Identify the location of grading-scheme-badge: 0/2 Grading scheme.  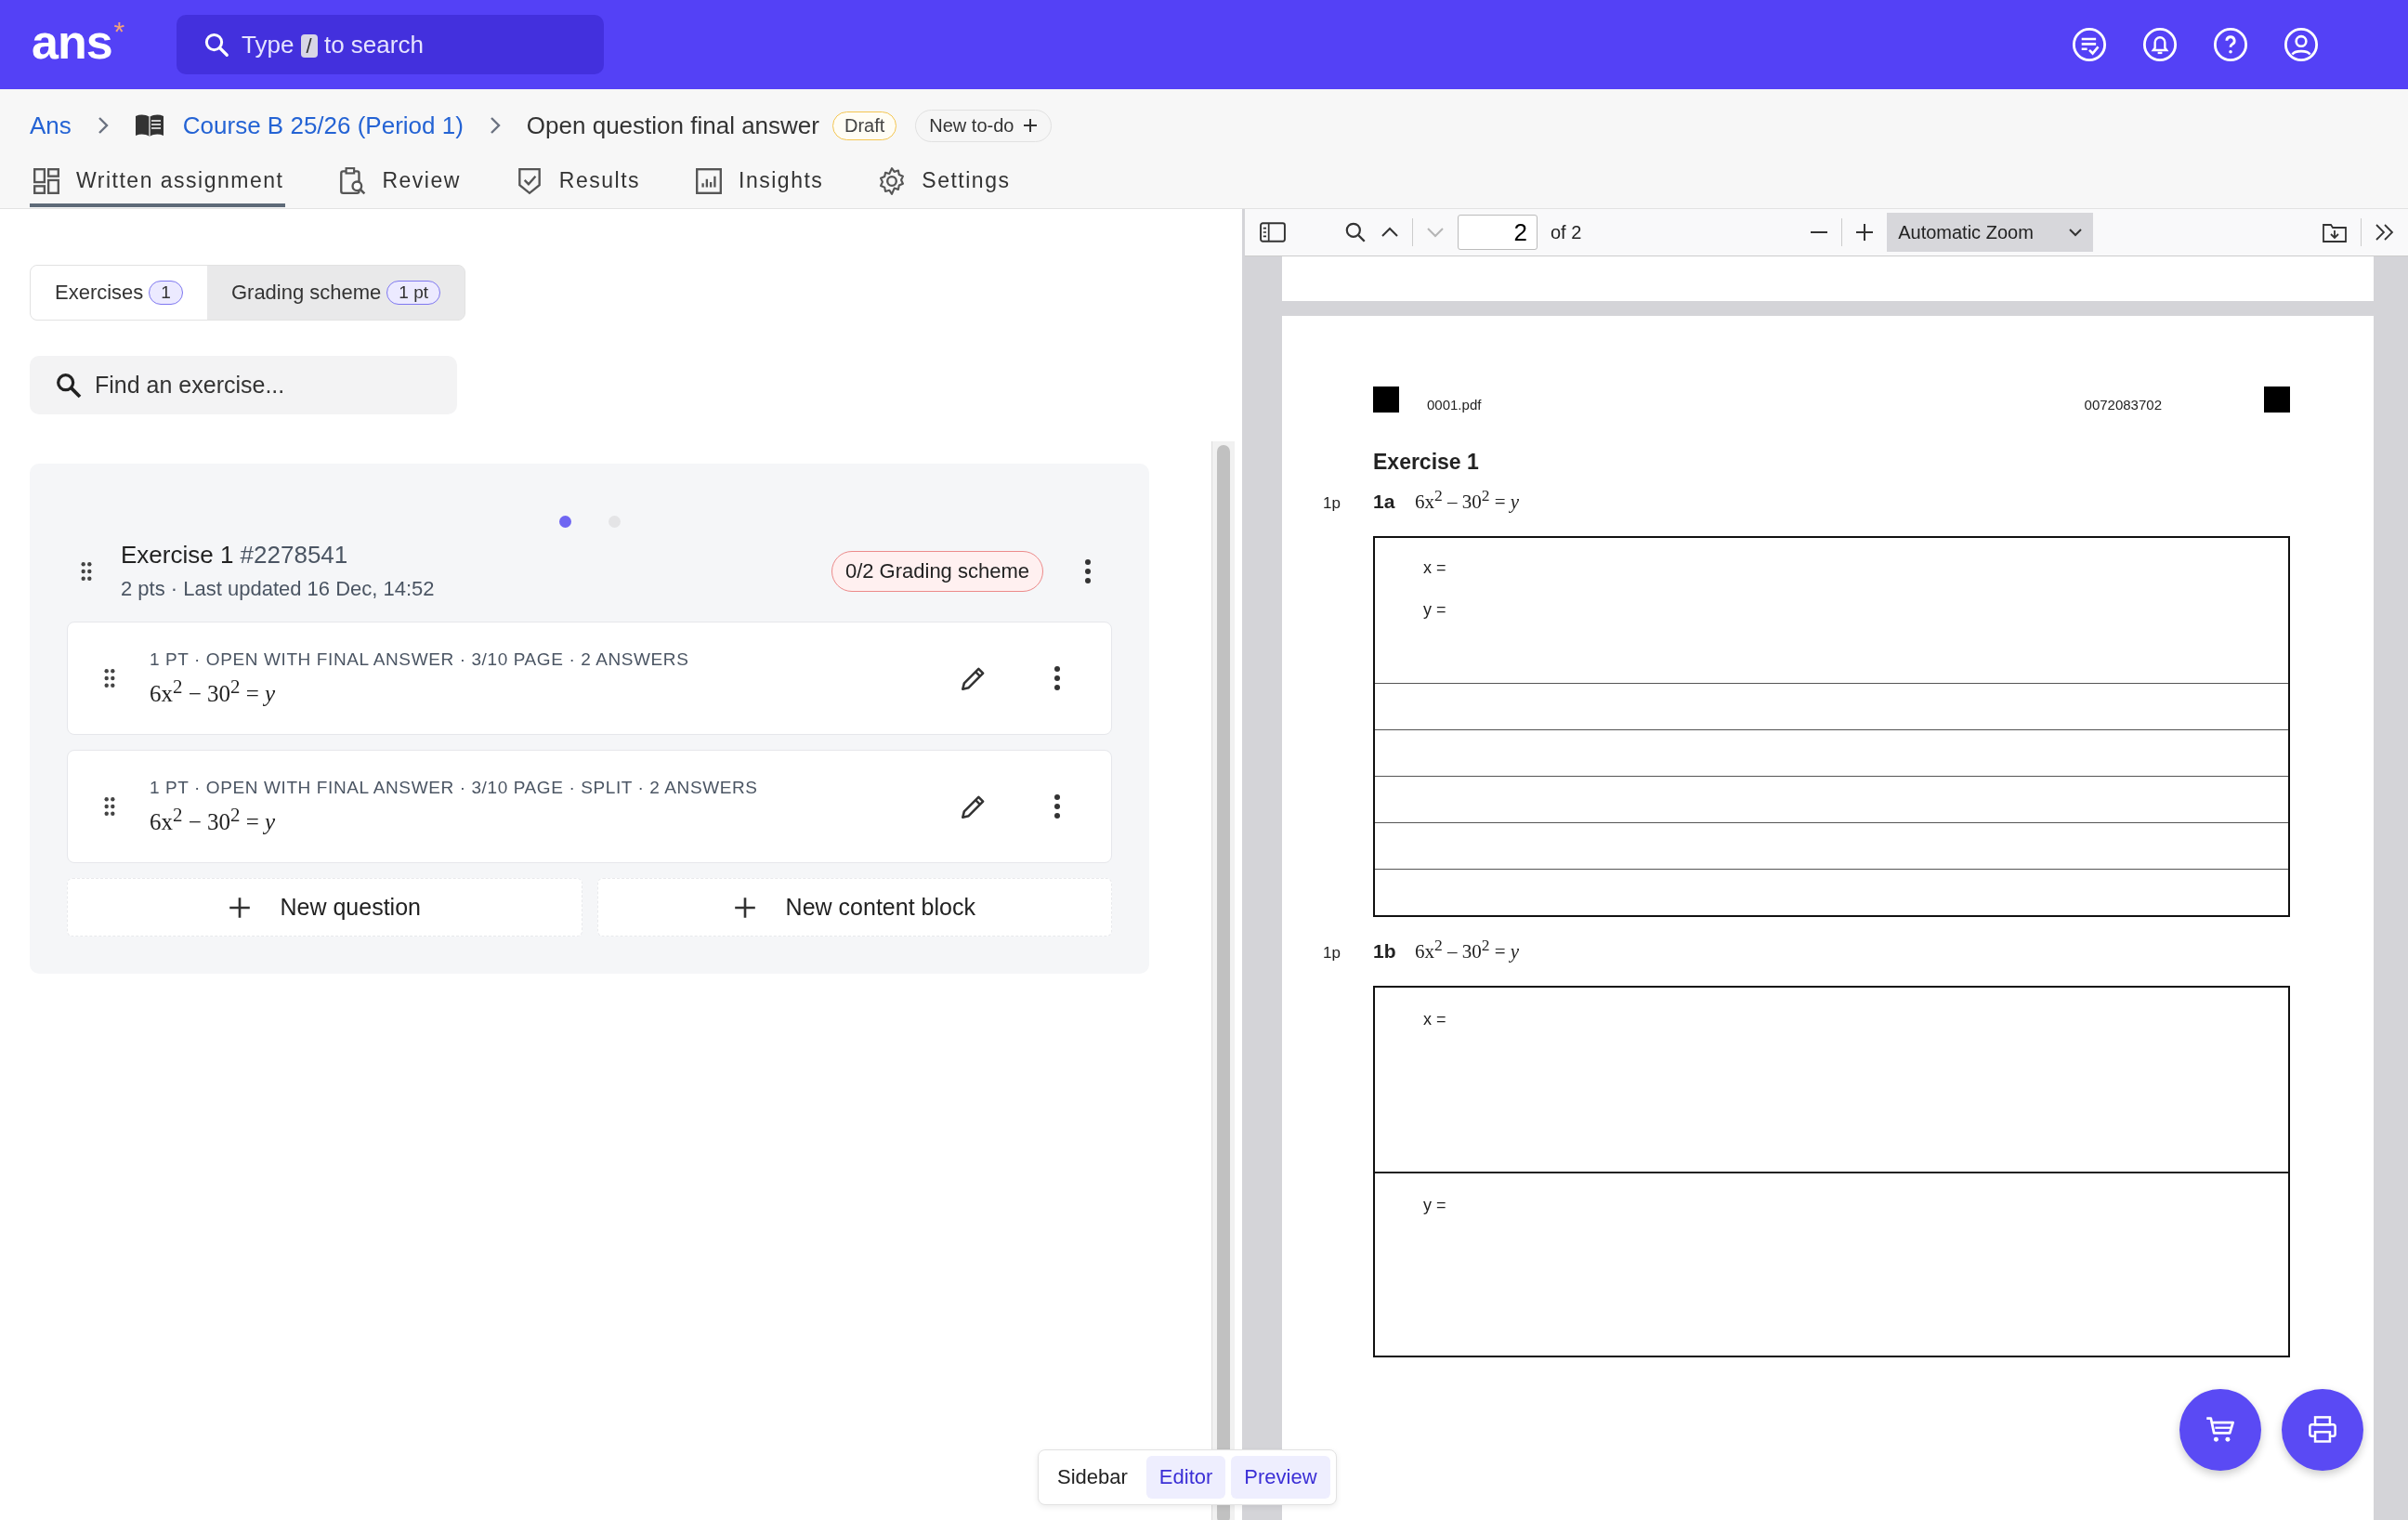
(937, 571).